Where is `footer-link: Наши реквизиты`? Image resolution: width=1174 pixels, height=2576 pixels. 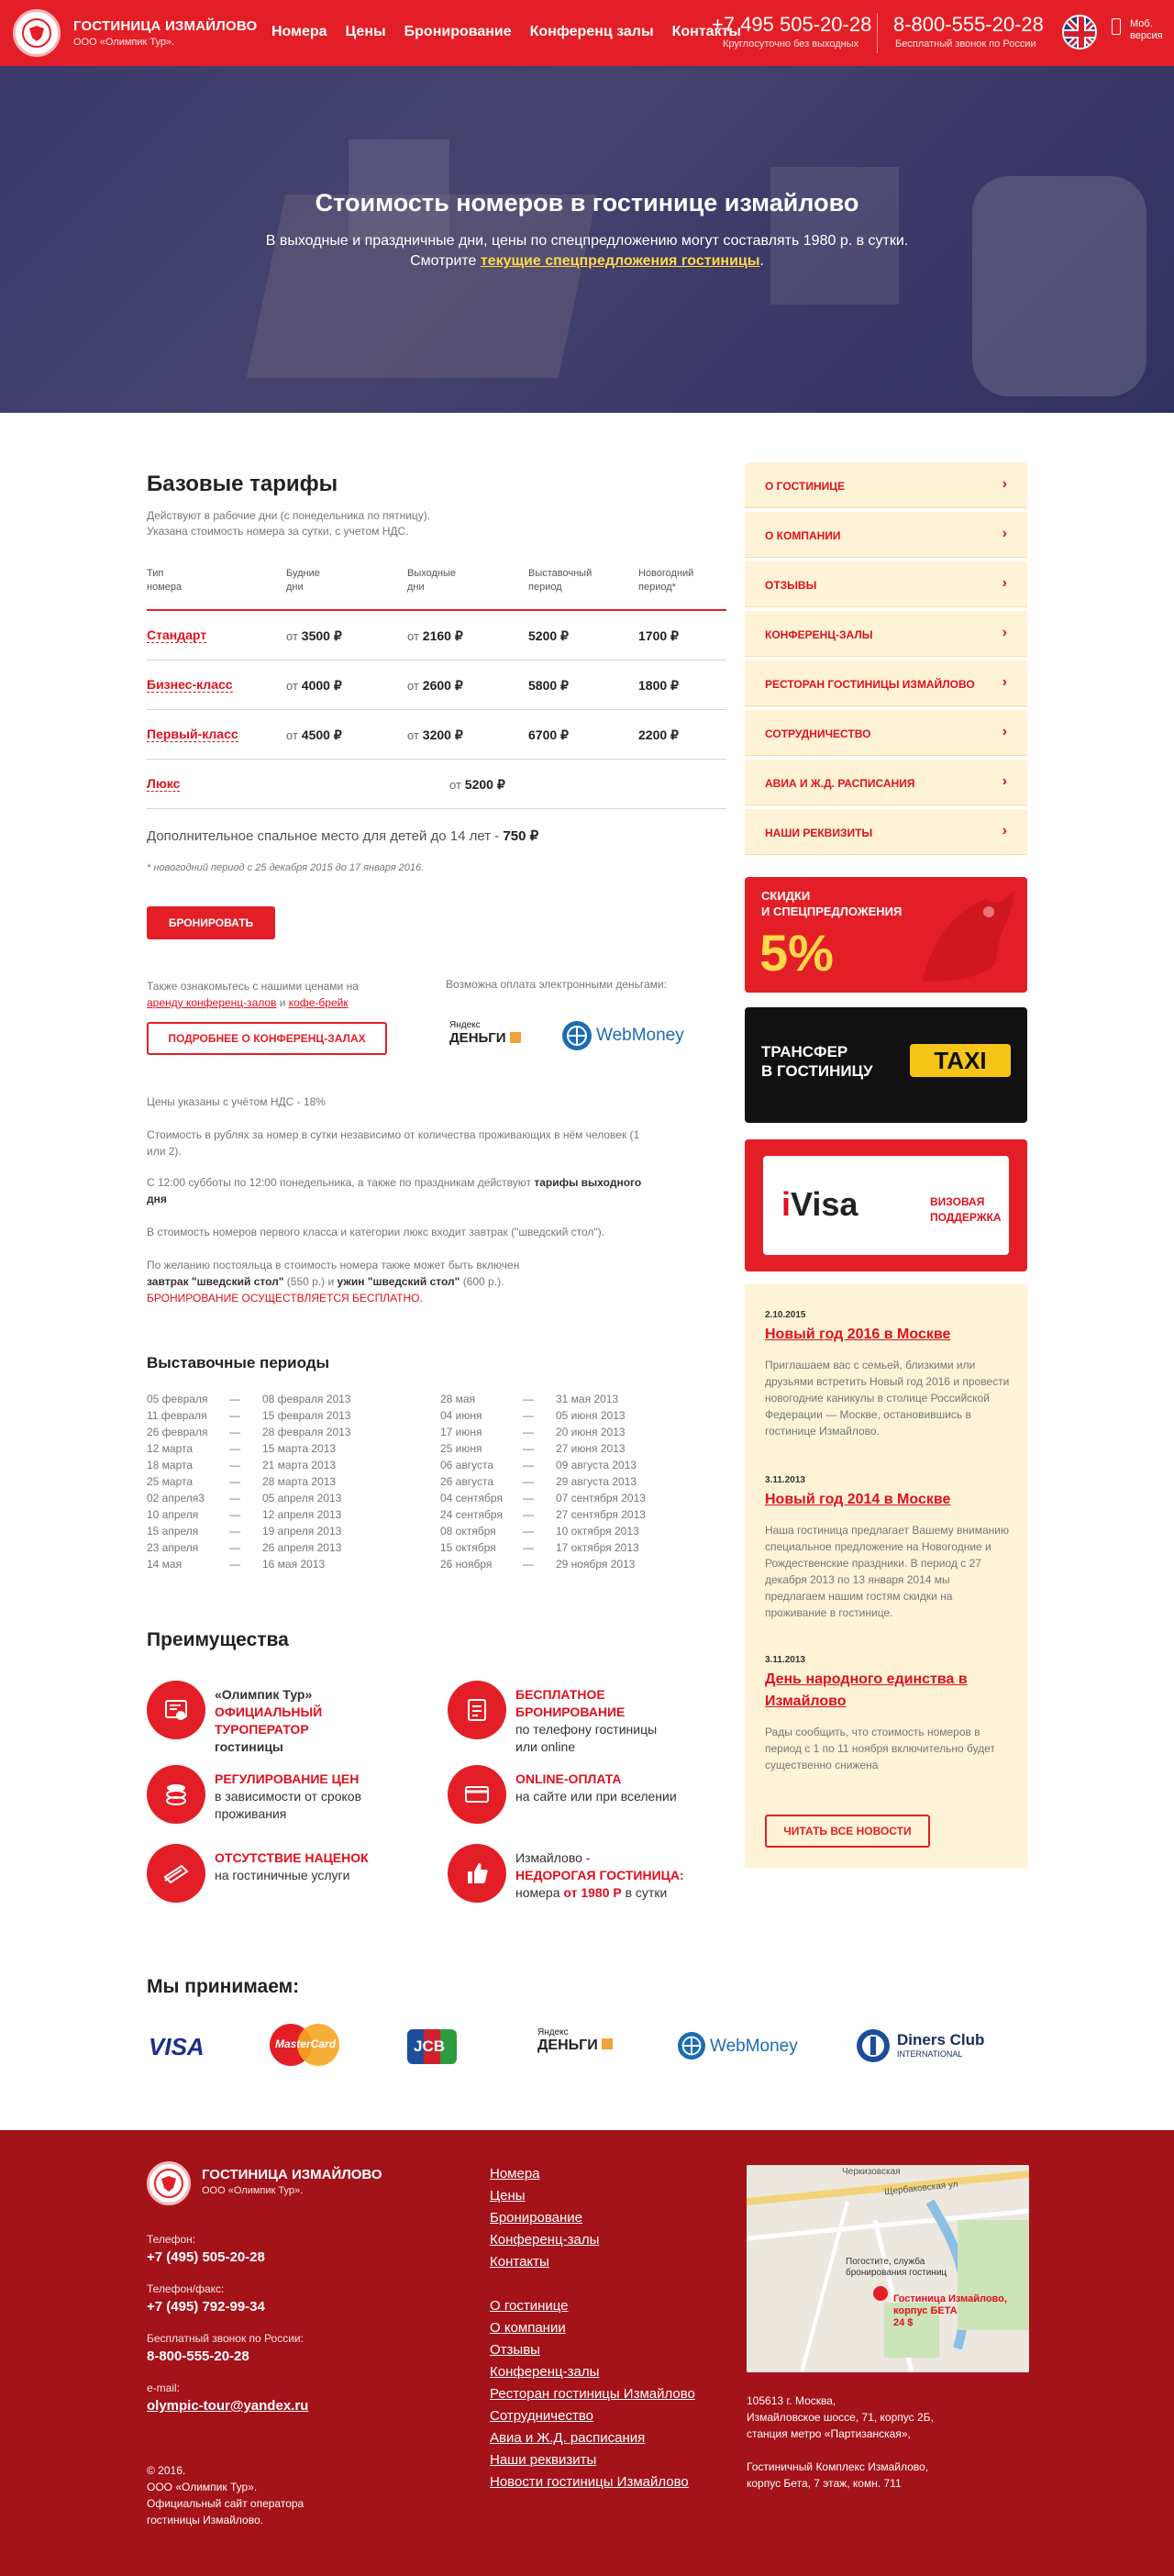 footer-link: Наши реквизиты is located at coordinates (592, 2460).